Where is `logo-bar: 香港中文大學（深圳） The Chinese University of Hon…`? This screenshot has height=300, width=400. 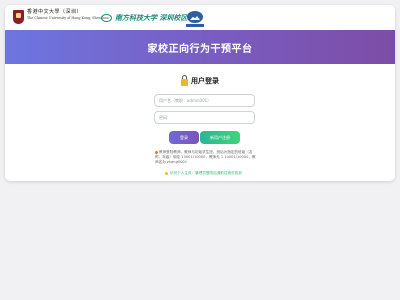 logo-bar: 香港中文大學（深圳） The Chinese University of Hon… is located at coordinates (200, 17).